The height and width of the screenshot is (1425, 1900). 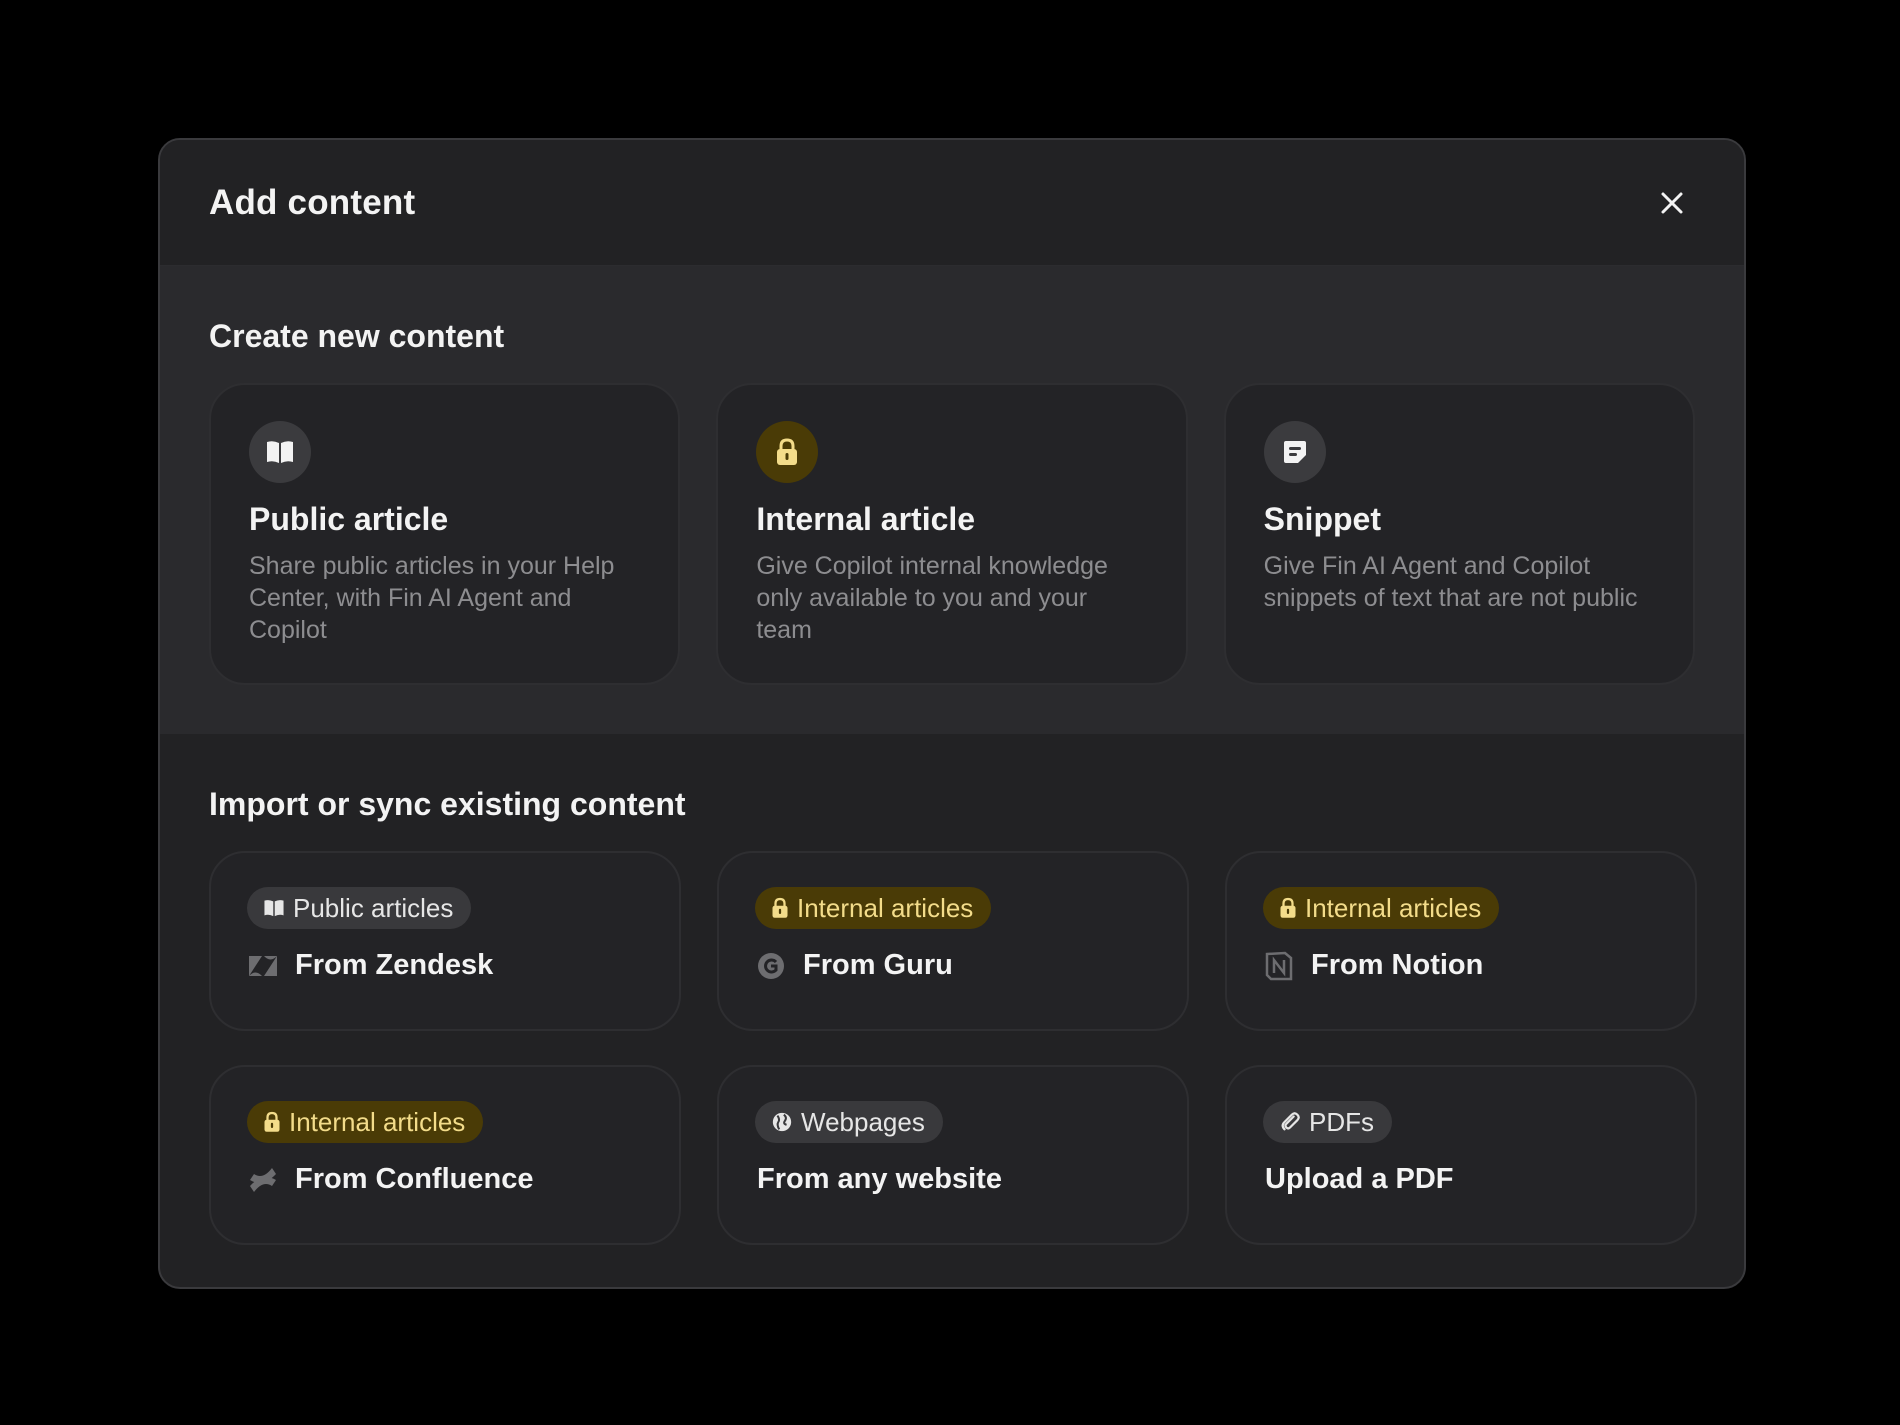 I want to click on close-button, so click(x=1672, y=203).